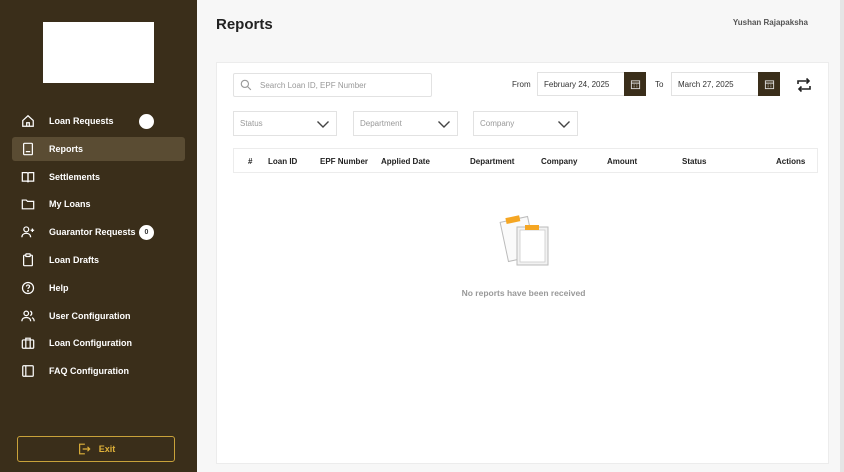 The image size is (844, 472). I want to click on help-icon, so click(28, 288).